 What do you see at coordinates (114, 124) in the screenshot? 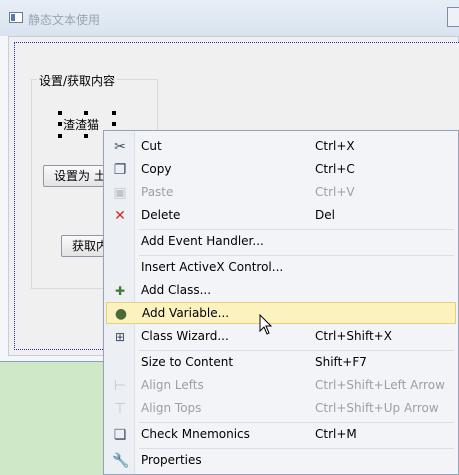
I see `resize-handle-mr` at bounding box center [114, 124].